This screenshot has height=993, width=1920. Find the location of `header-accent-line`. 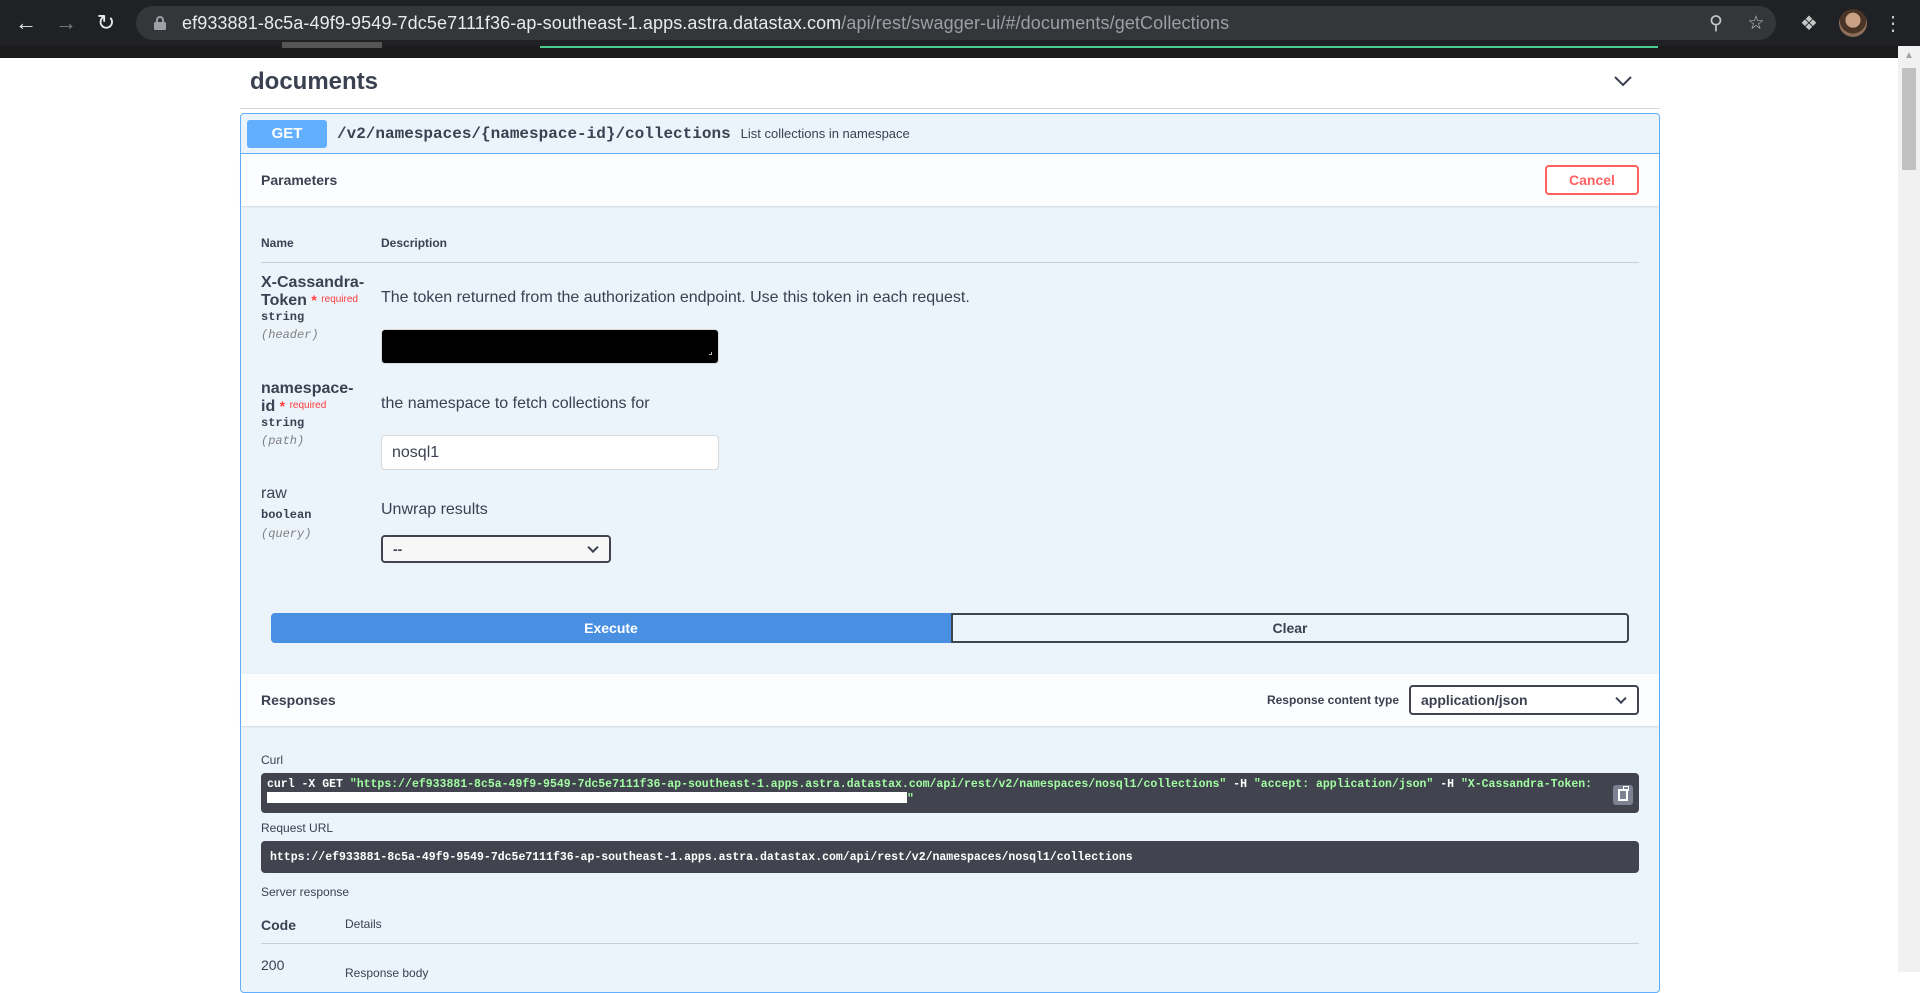

header-accent-line is located at coordinates (1099, 47).